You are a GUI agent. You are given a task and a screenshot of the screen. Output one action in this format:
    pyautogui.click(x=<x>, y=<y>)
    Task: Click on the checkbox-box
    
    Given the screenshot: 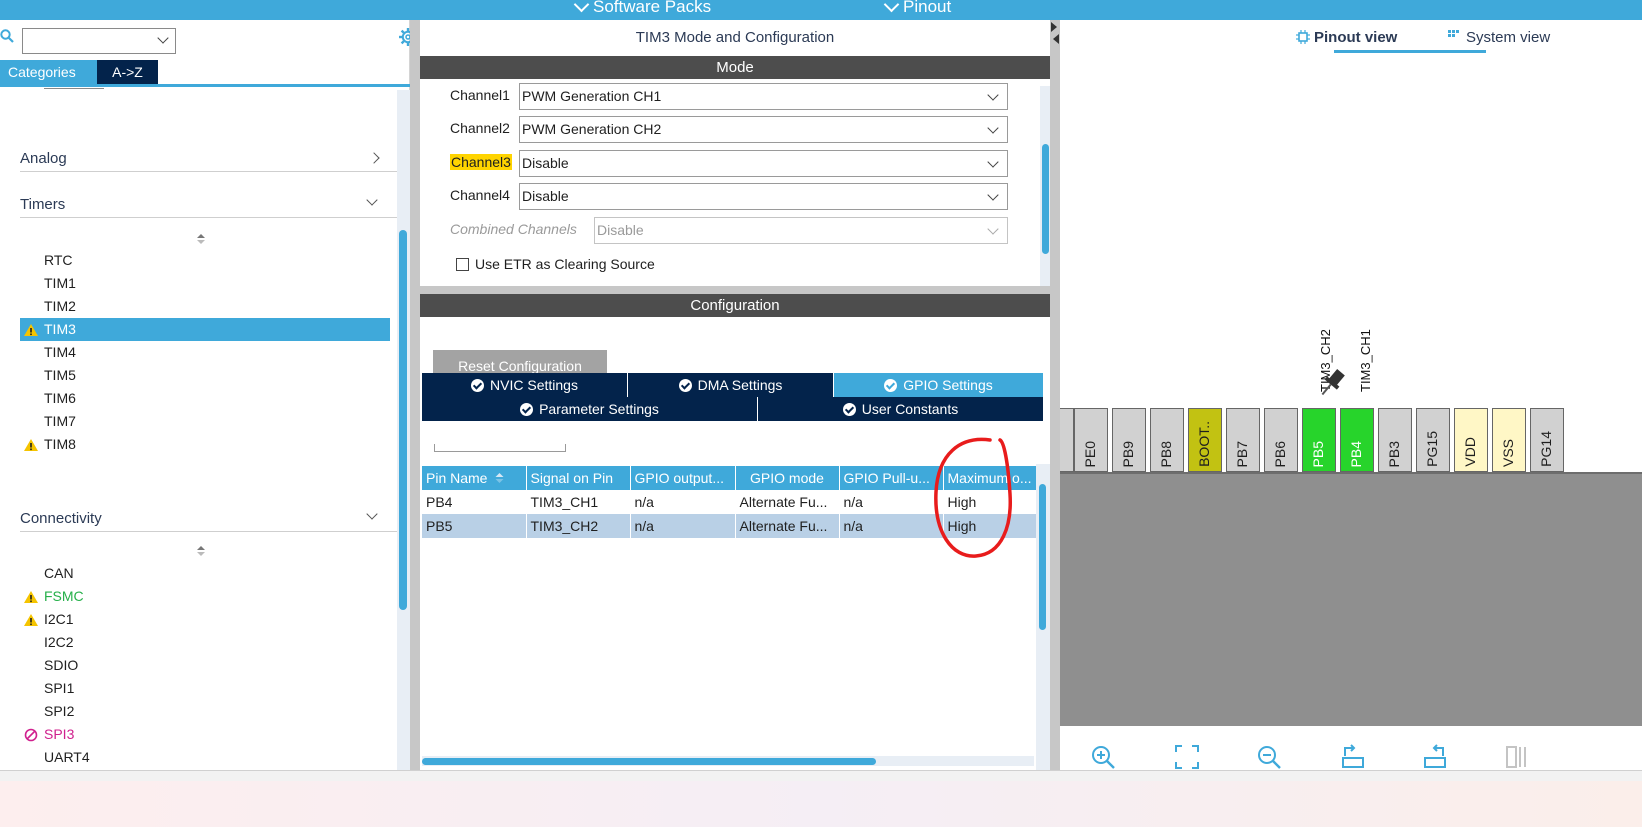 What is the action you would take?
    pyautogui.click(x=462, y=264)
    